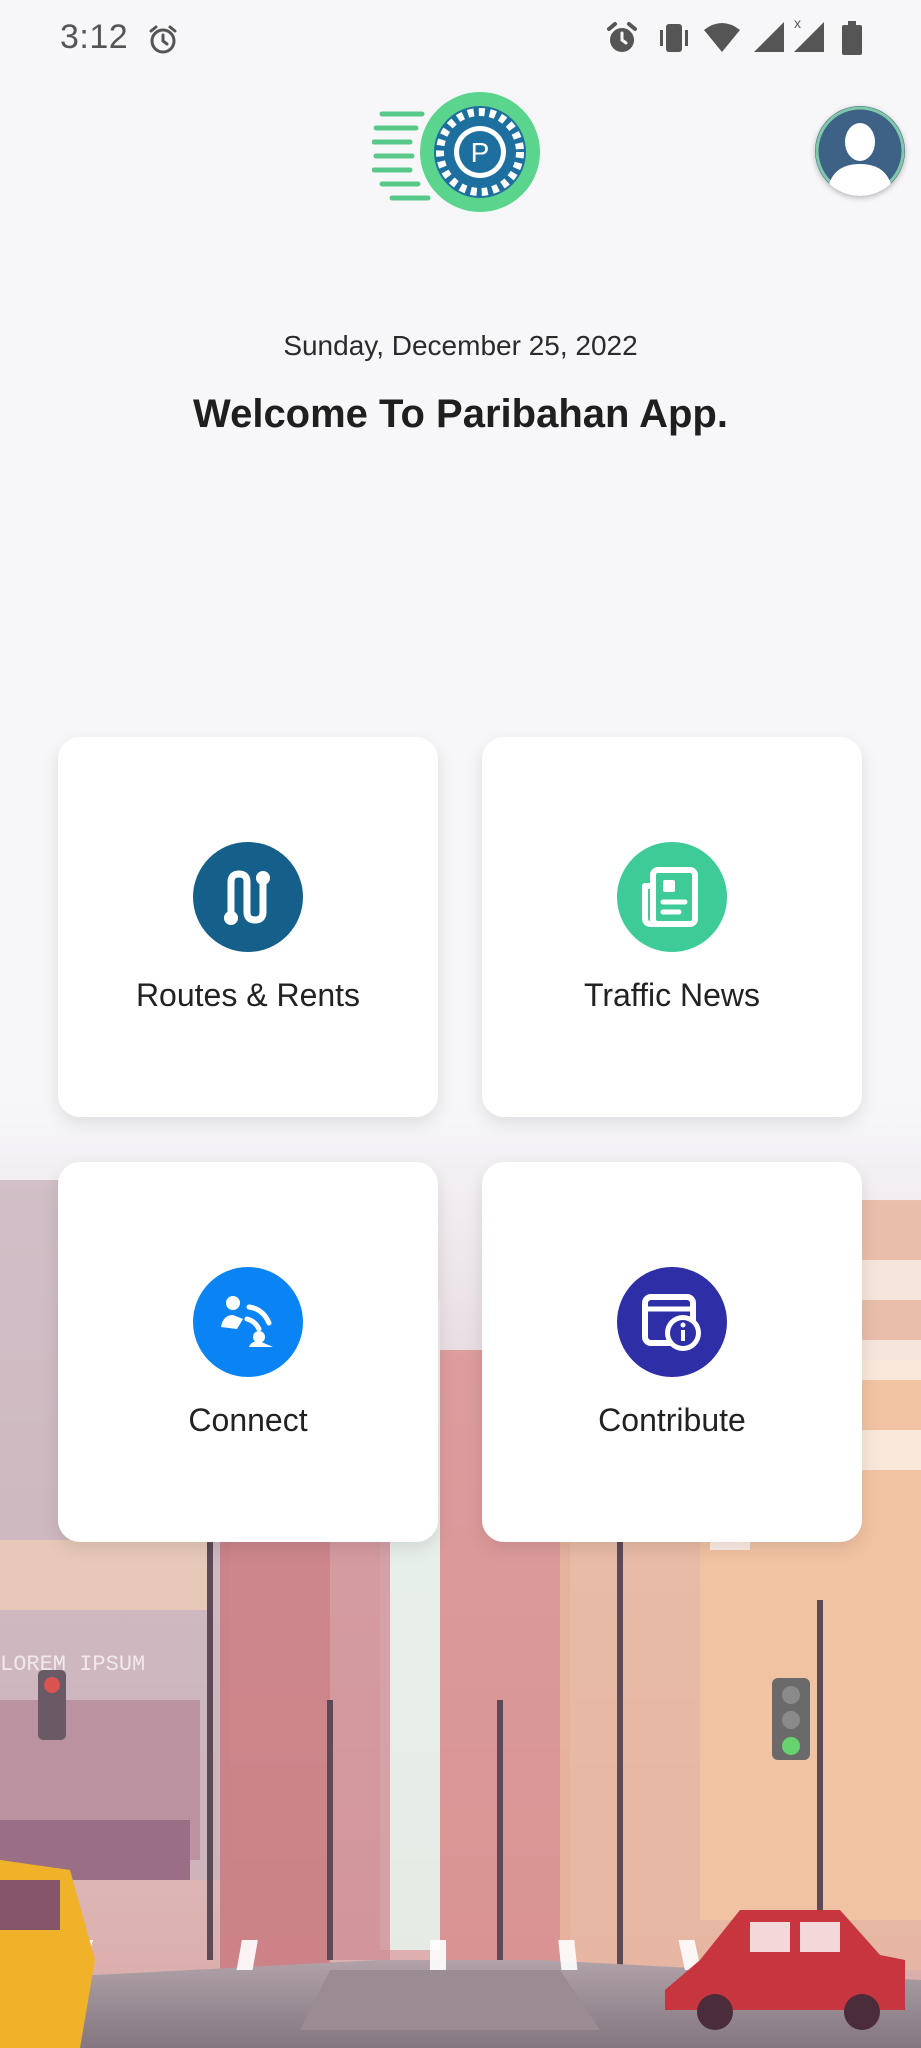 The image size is (921, 2048). I want to click on contribute-card: Contribute, so click(672, 1352).